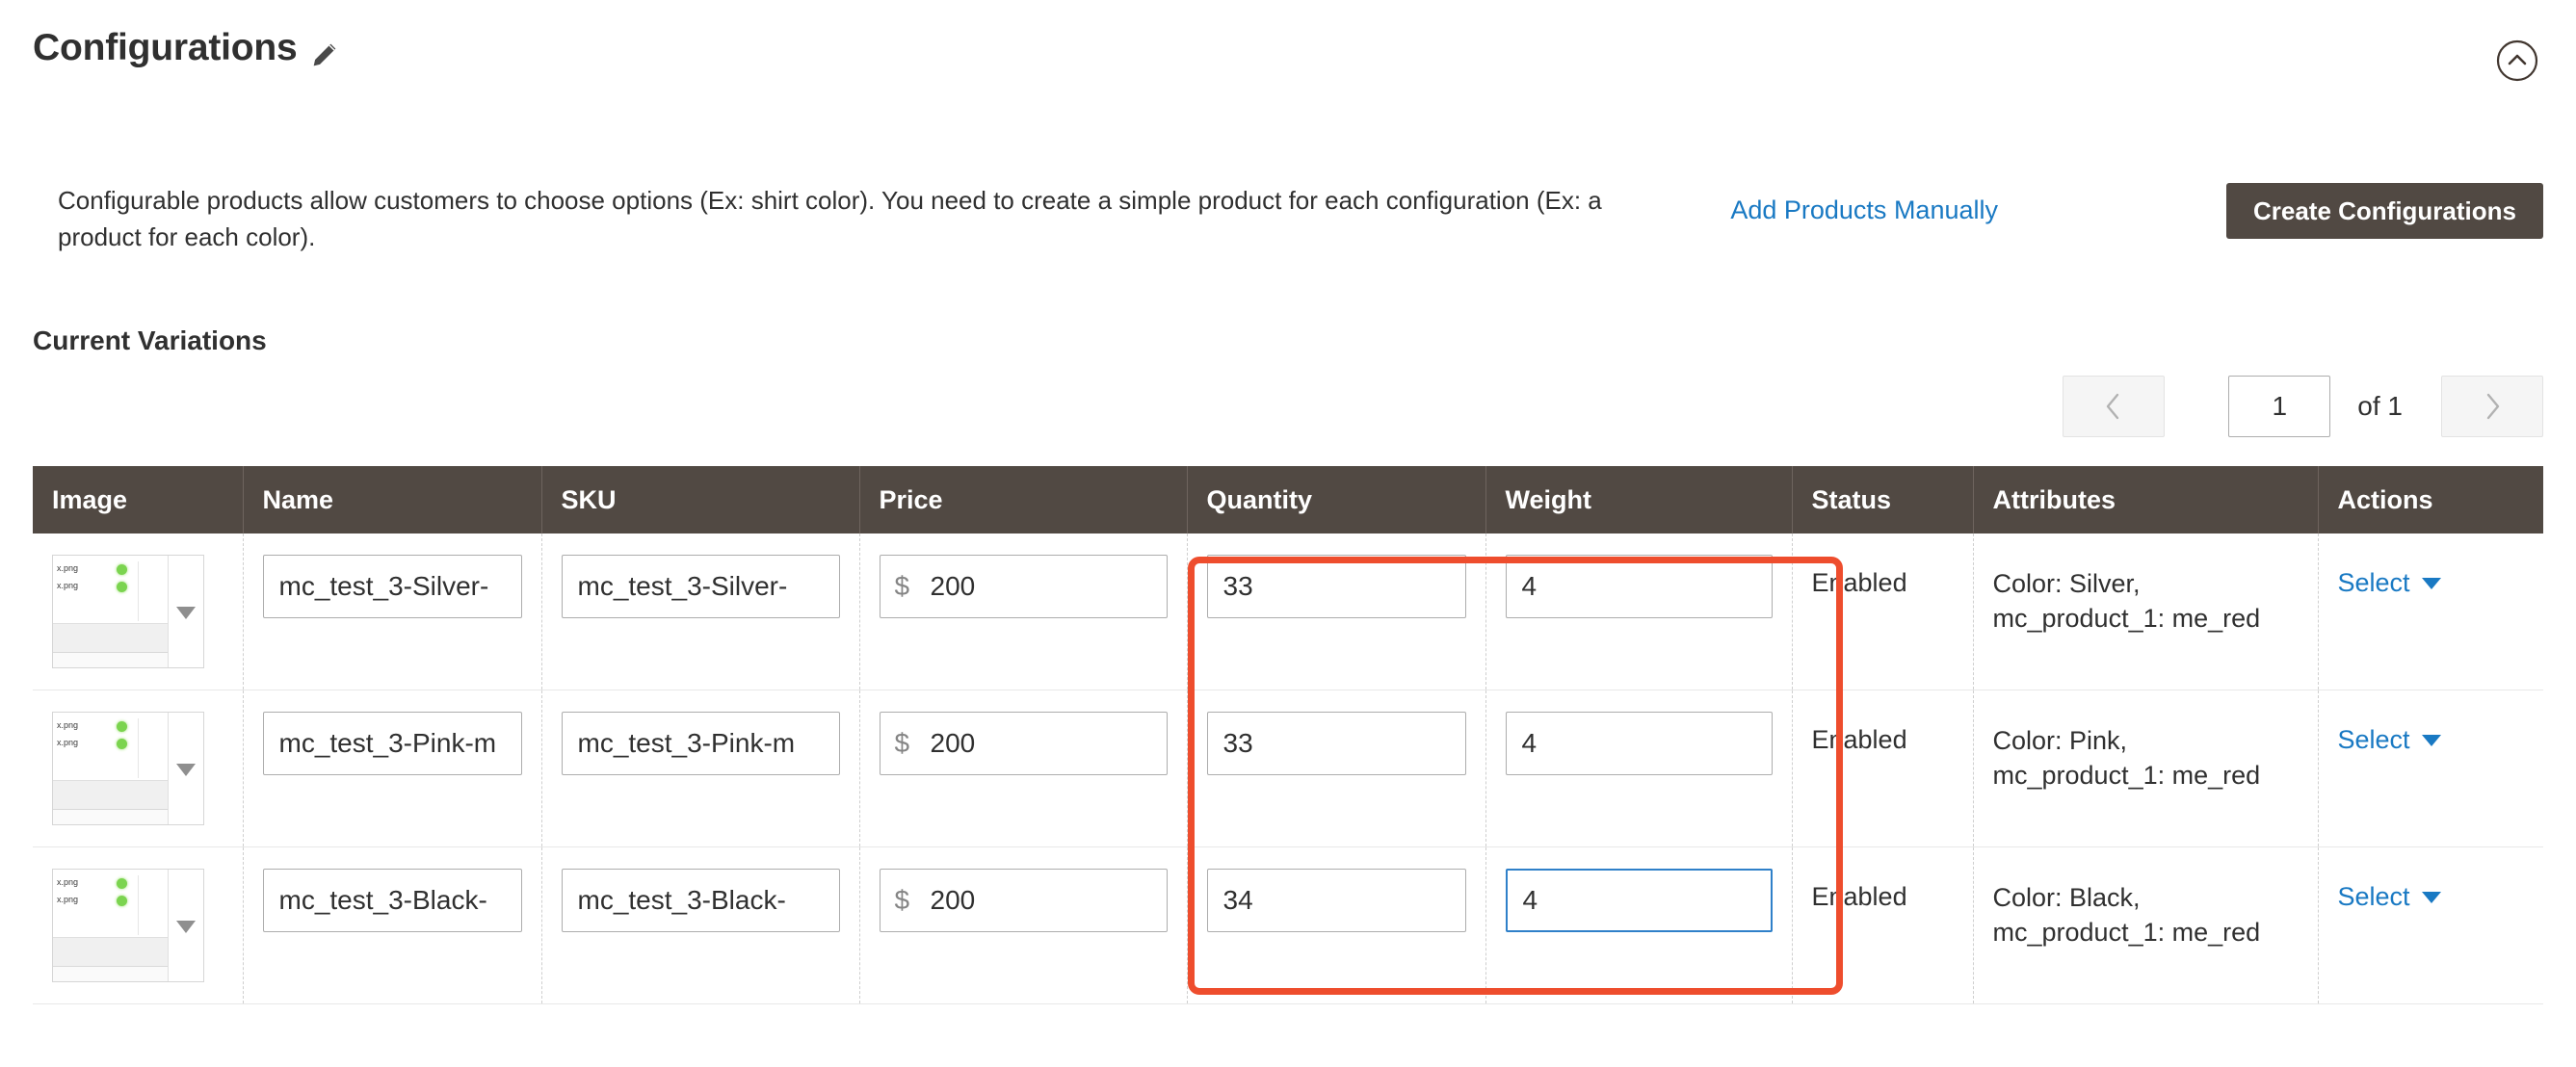 This screenshot has width=2576, height=1067. I want to click on column-header-sku: SKU, so click(700, 500).